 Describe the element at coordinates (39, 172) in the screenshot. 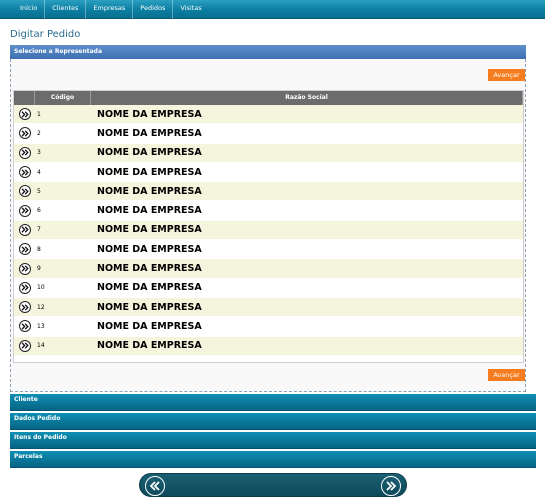

I see `row-code: 4` at that location.